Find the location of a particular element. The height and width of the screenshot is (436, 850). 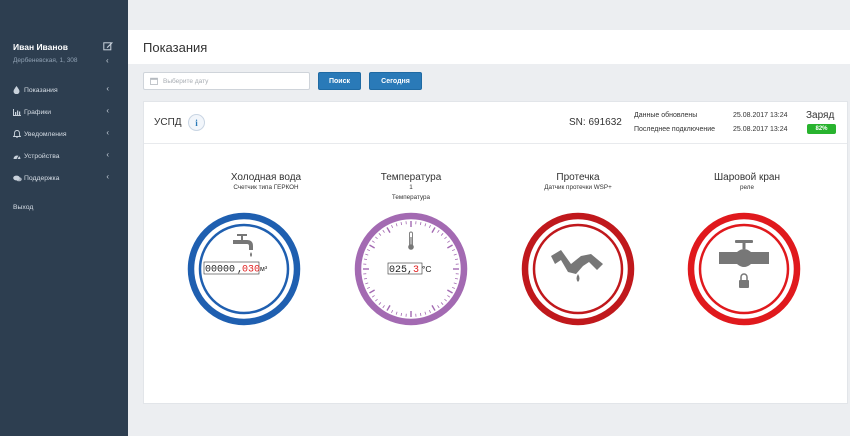

page-title: Показания is located at coordinates (175, 47).